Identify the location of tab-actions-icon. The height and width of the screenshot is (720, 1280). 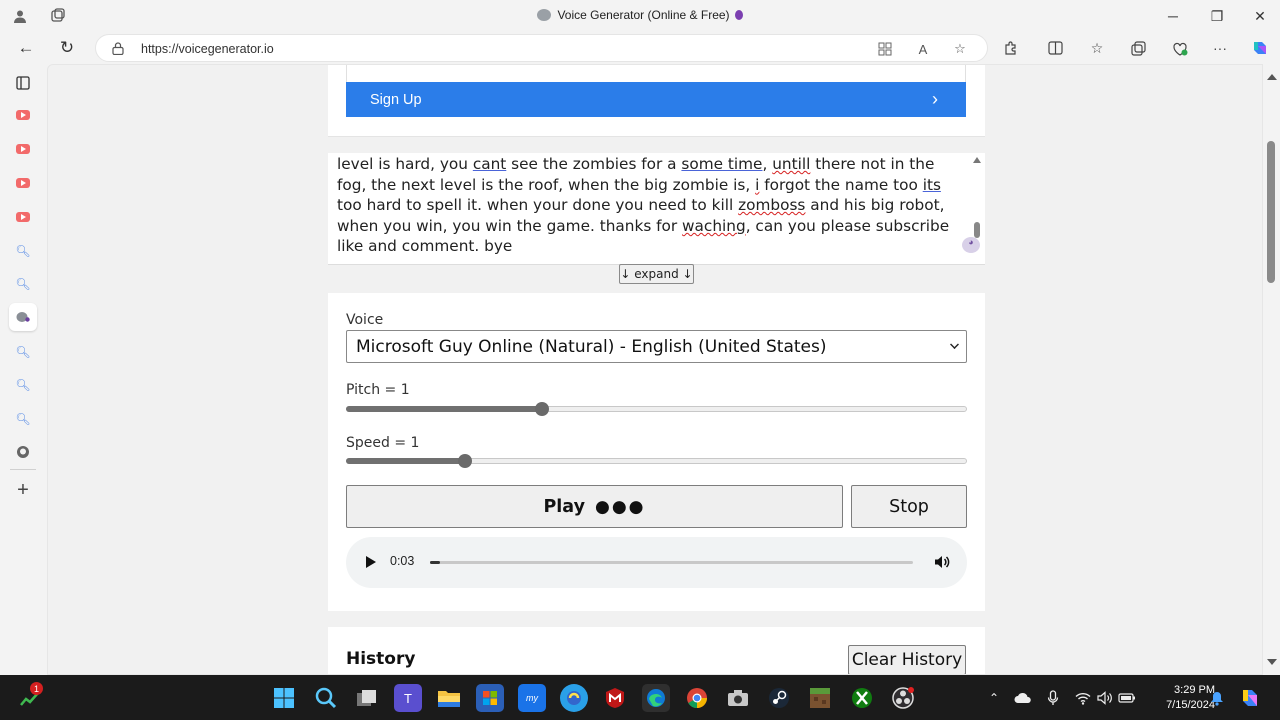
(23, 83).